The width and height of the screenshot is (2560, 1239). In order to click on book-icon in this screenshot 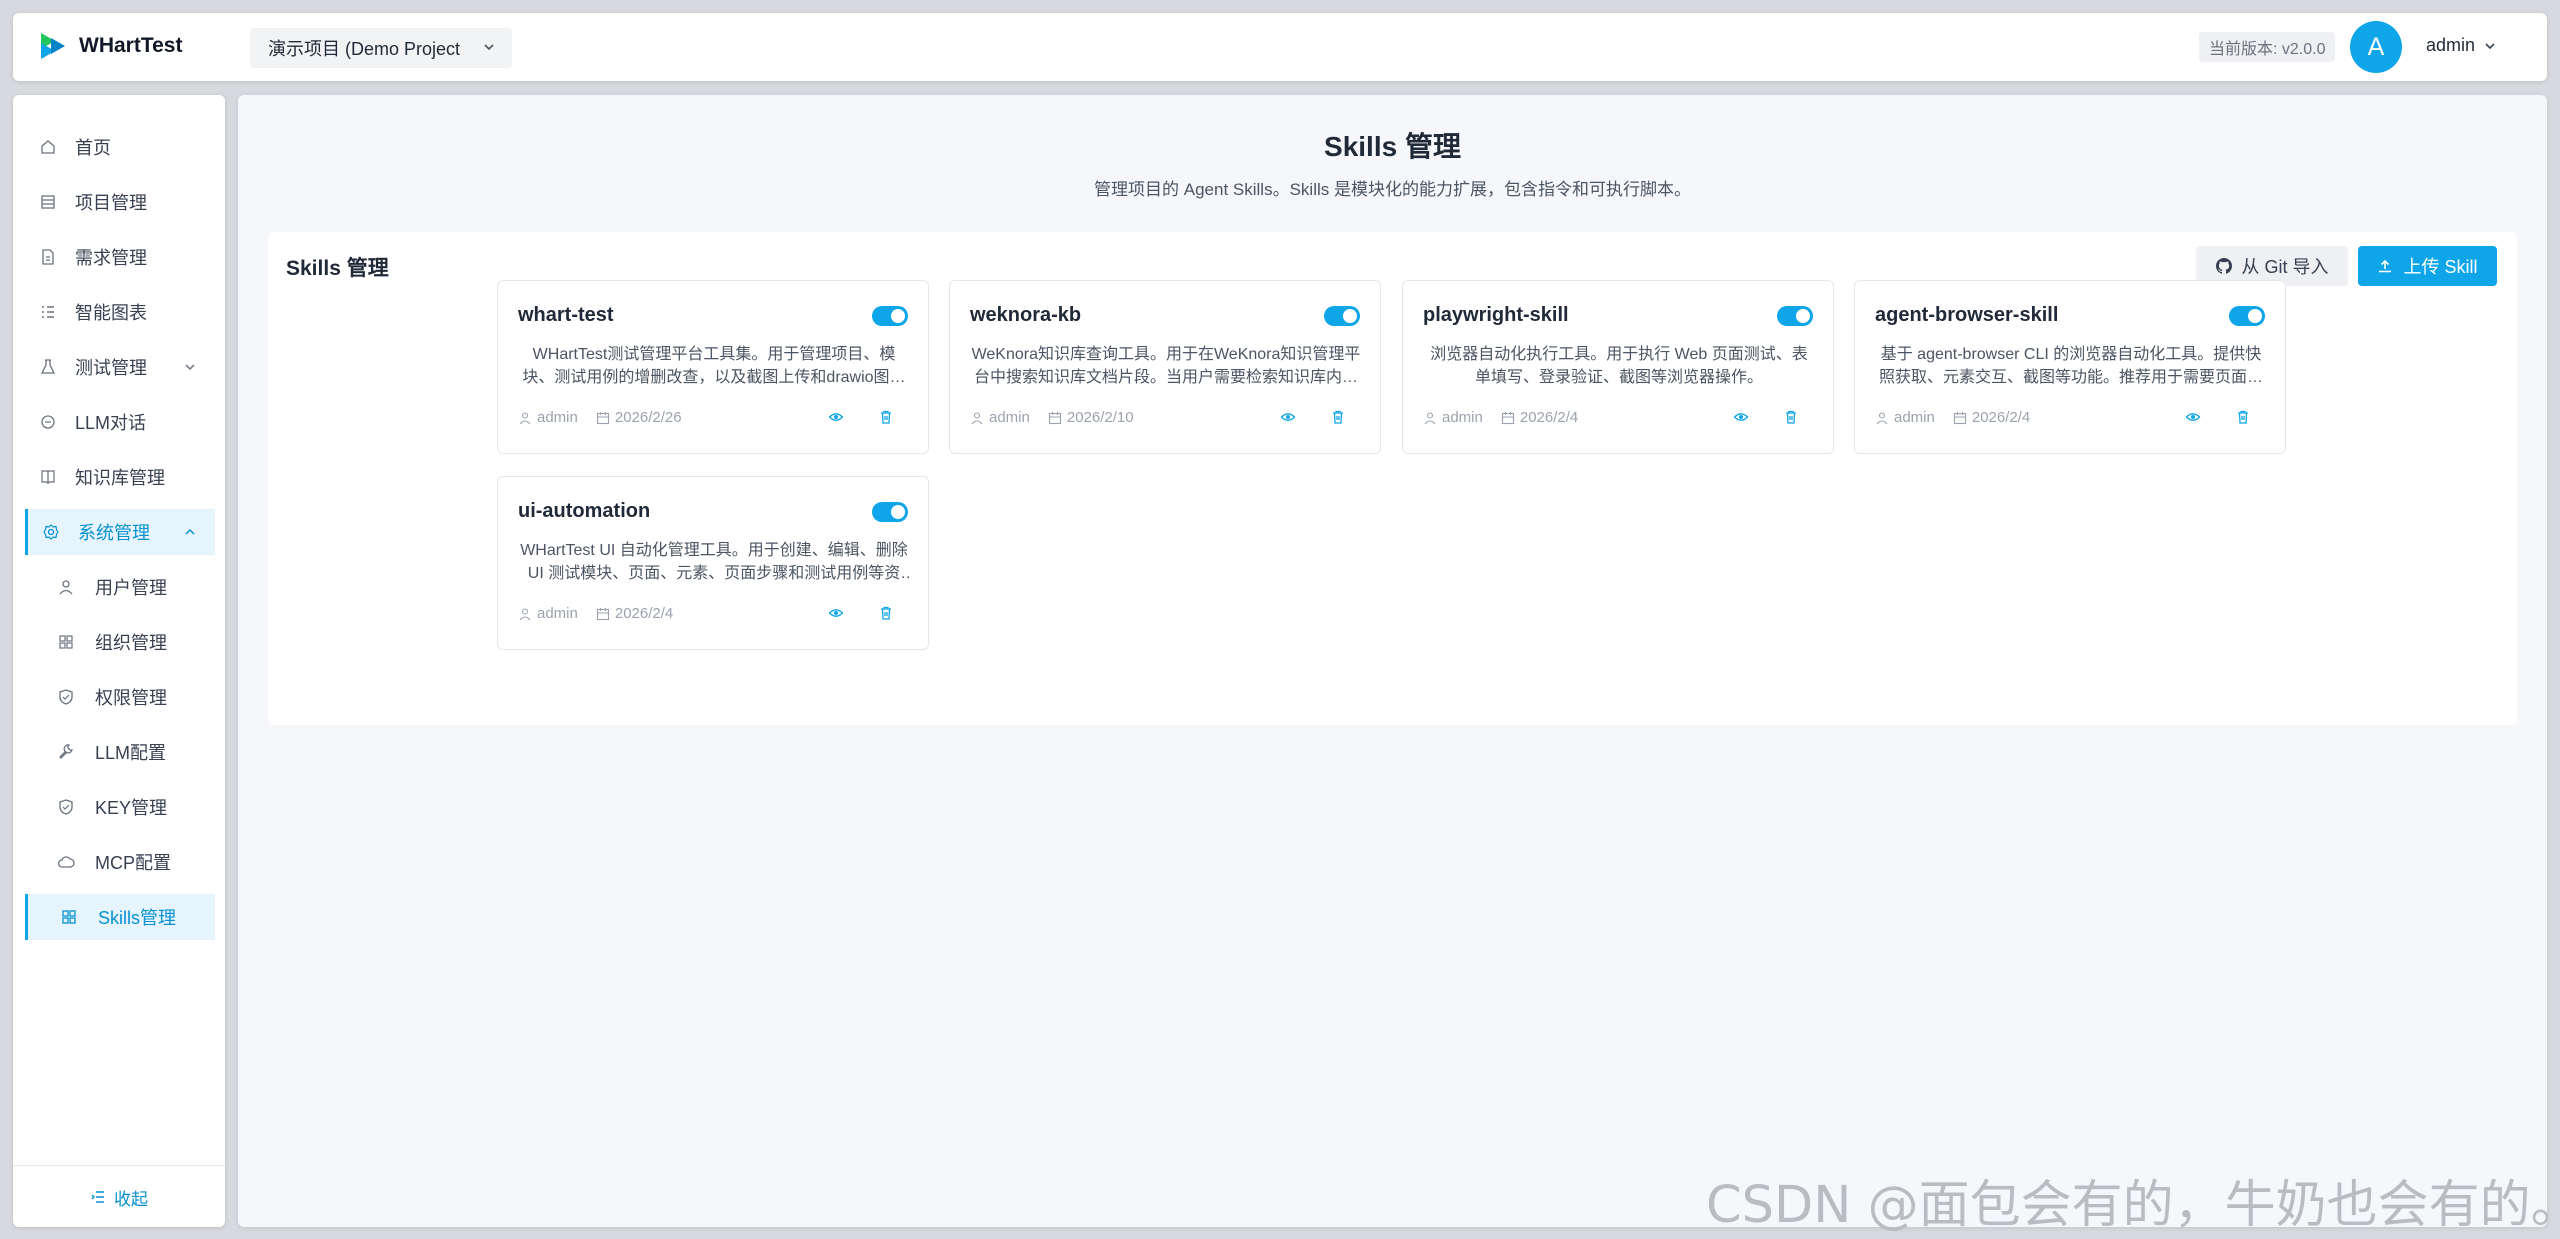, I will do `click(48, 477)`.